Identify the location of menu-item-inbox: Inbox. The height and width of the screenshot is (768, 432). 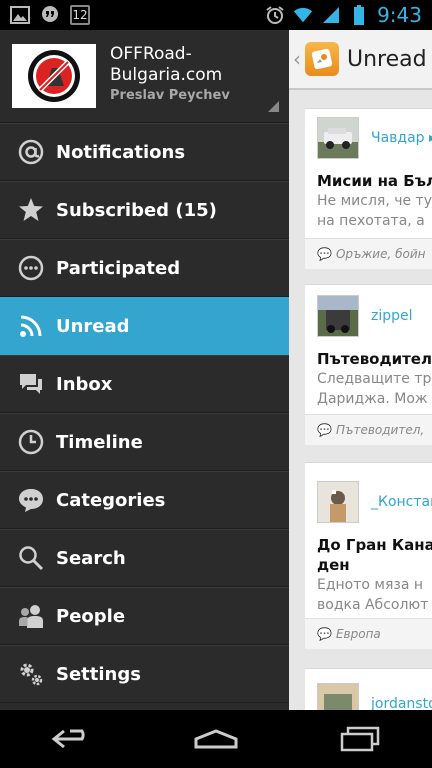
(144, 384).